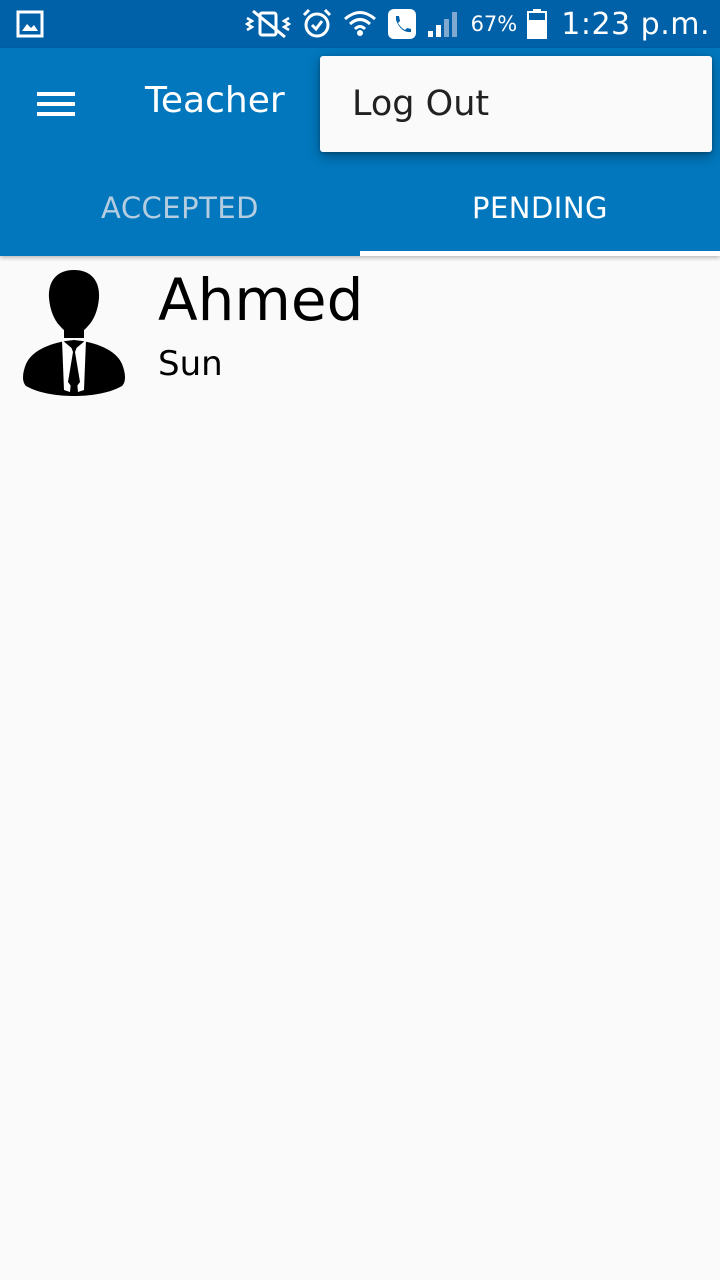 This screenshot has height=1280, width=720. Describe the element at coordinates (261, 300) in the screenshot. I see `list-item-name: Ahmed` at that location.